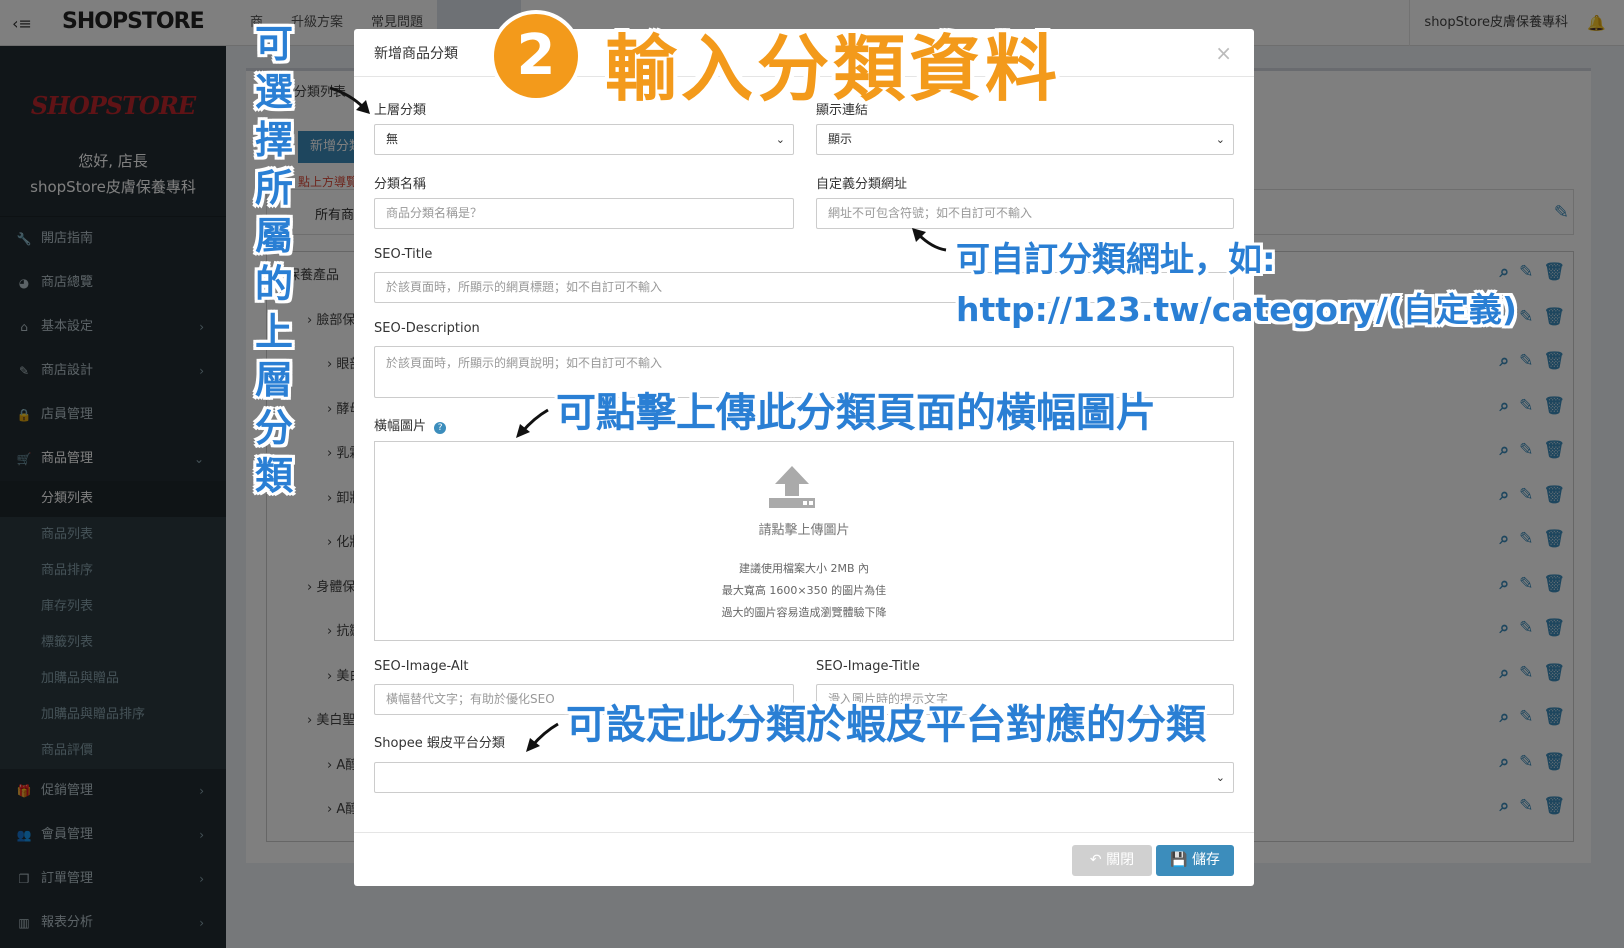  Describe the element at coordinates (584, 139) in the screenshot. I see `parent-category-select: 無 ⌄` at that location.